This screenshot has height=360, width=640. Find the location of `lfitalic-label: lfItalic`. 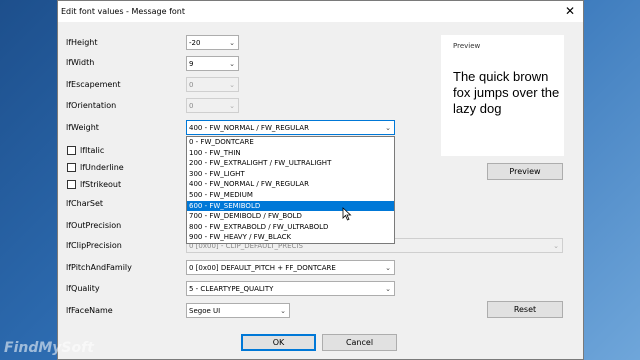

lfitalic-label: lfItalic is located at coordinates (92, 150).